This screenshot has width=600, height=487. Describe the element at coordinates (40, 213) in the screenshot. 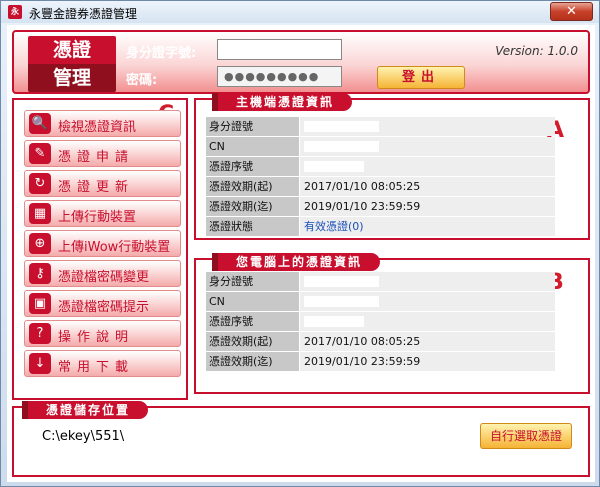

I see `calculator-icon: ▦` at that location.